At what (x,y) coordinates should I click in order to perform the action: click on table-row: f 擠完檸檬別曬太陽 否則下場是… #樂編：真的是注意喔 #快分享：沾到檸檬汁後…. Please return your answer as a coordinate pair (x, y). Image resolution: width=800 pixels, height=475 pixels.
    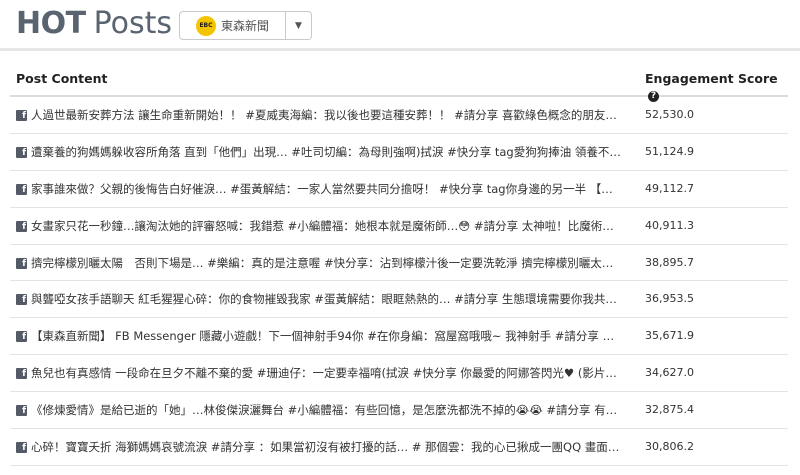
    Looking at the image, I should click on (399, 263).